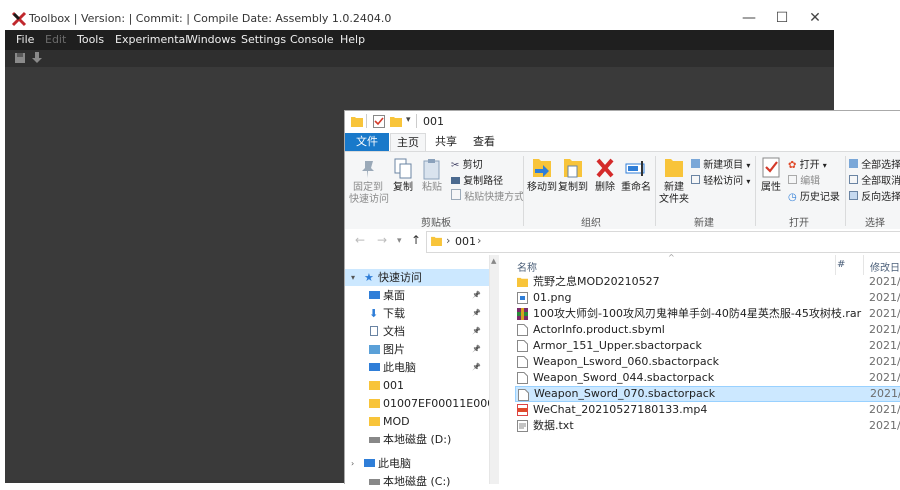 Image resolution: width=900 pixels, height=490 pixels. Describe the element at coordinates (417, 295) in the screenshot. I see `nav-item: 桌面 📌` at that location.